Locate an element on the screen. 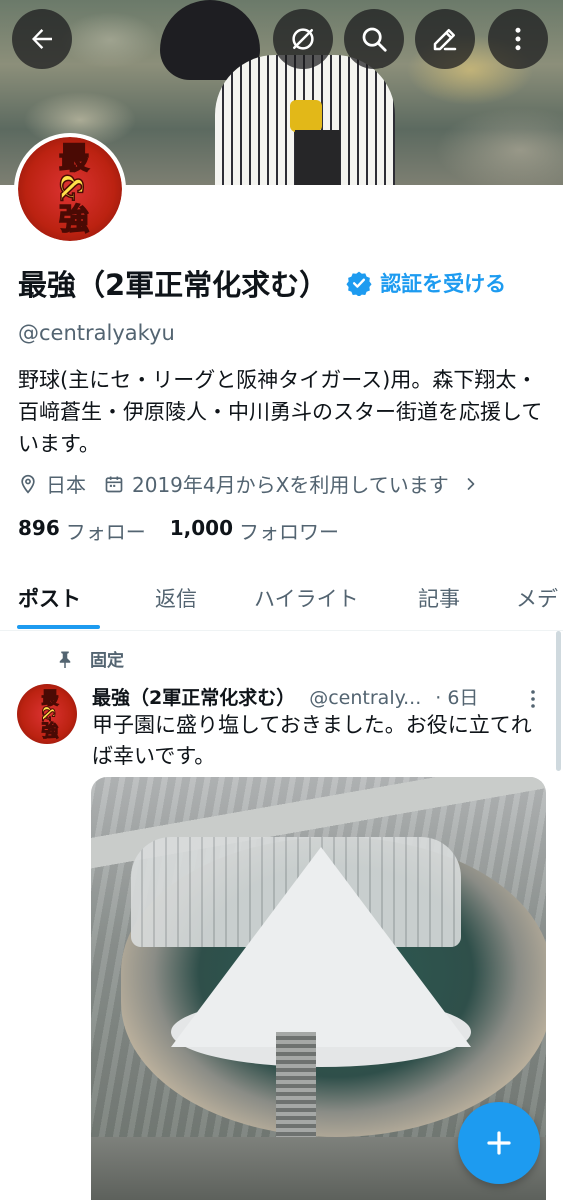 This screenshot has width=563, height=1200. compose-icon is located at coordinates (445, 40).